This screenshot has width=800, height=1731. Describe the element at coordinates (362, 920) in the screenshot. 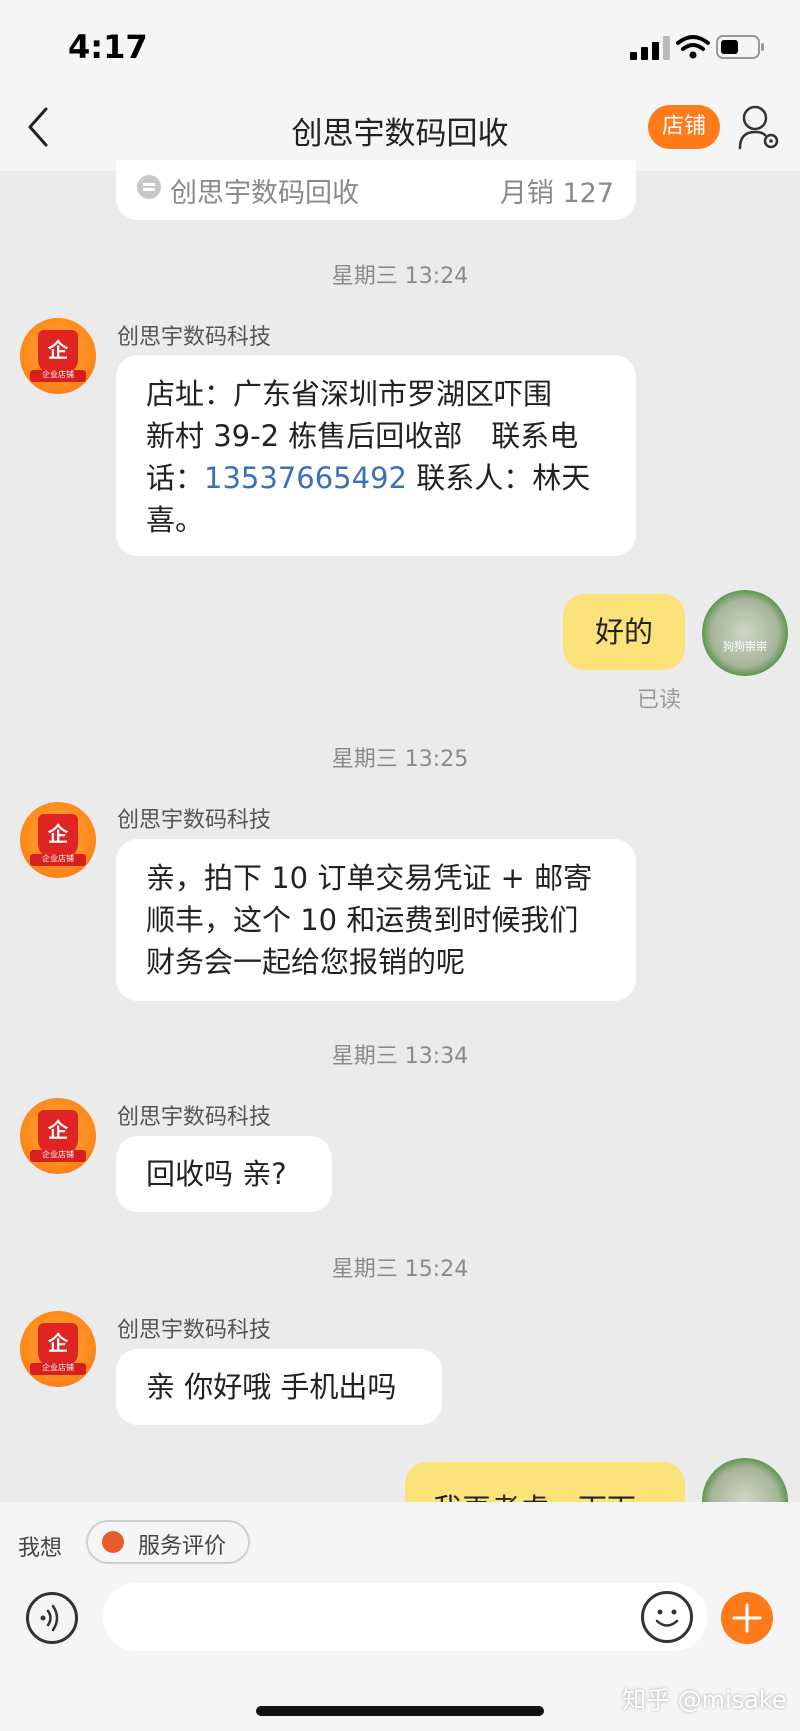

I see `message-line: 顺丰，这个 10 和运费到时候我们` at that location.